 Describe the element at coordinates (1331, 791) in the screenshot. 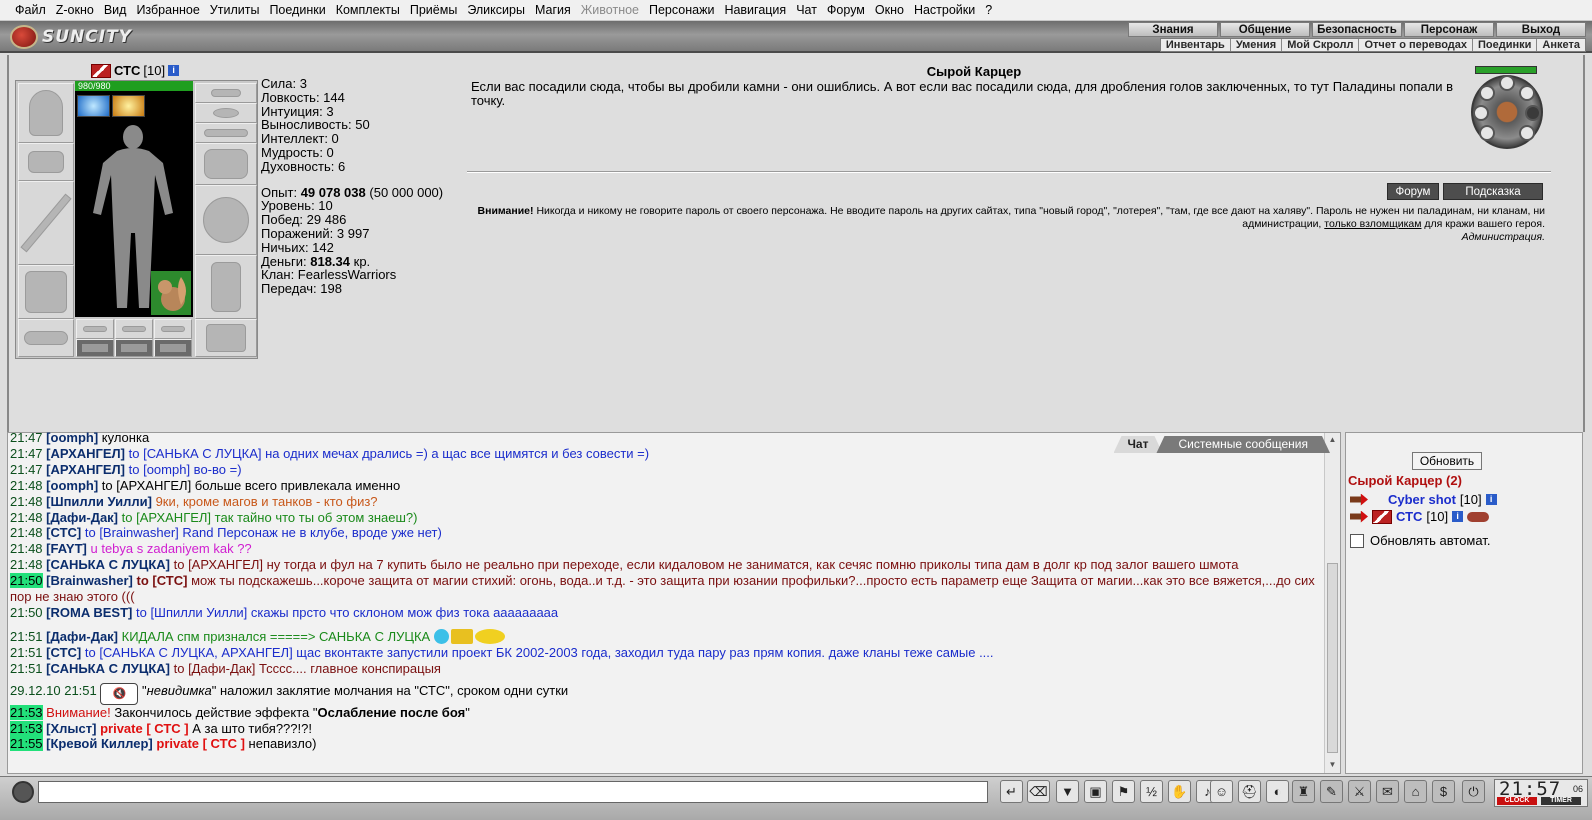

I see `quest-icon: ✎` at that location.